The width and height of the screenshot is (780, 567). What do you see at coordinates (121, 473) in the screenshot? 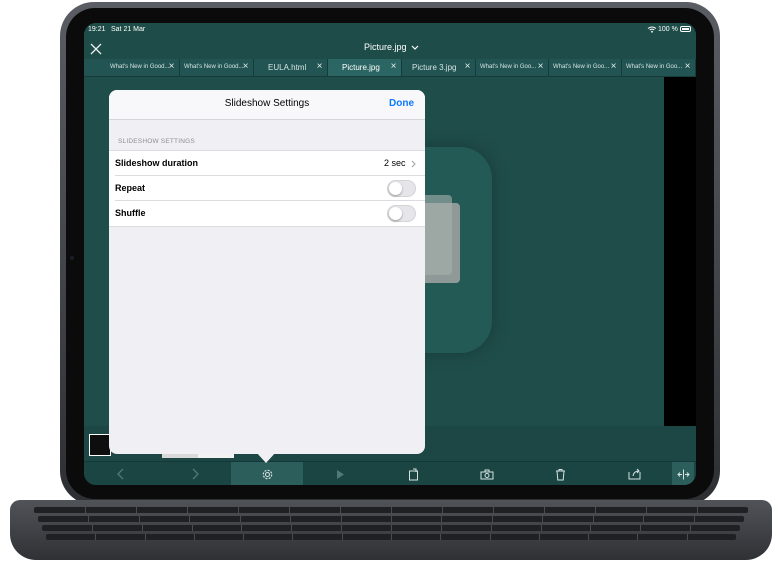
I see `back-button` at bounding box center [121, 473].